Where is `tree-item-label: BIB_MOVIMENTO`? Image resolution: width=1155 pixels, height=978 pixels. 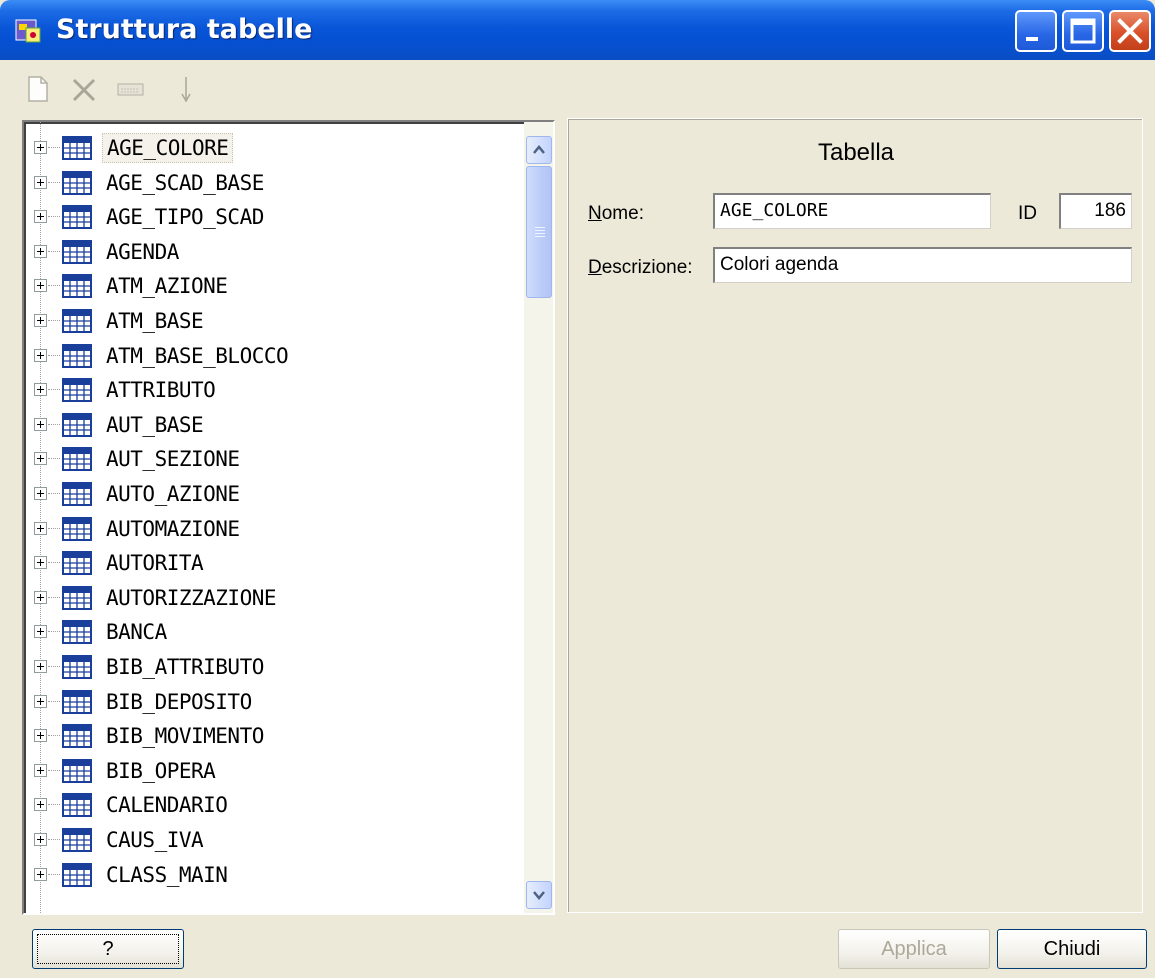 tree-item-label: BIB_MOVIMENTO is located at coordinates (185, 736).